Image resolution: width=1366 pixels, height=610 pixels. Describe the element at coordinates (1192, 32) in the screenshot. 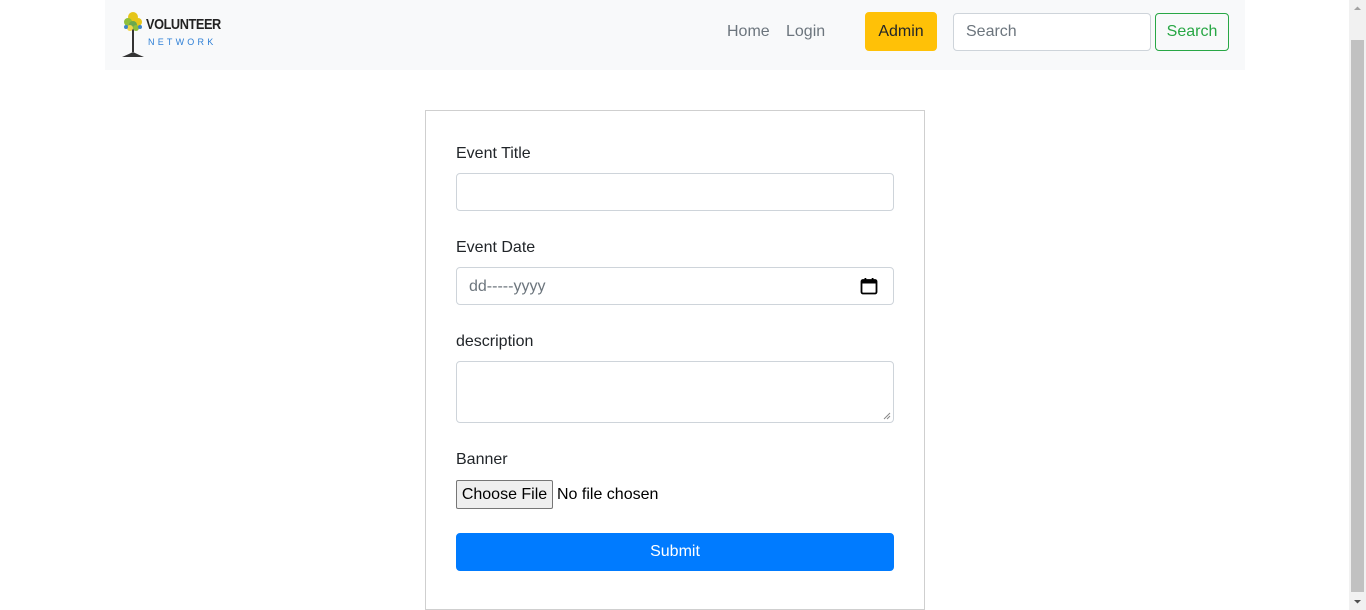

I see `search-button: Search` at that location.